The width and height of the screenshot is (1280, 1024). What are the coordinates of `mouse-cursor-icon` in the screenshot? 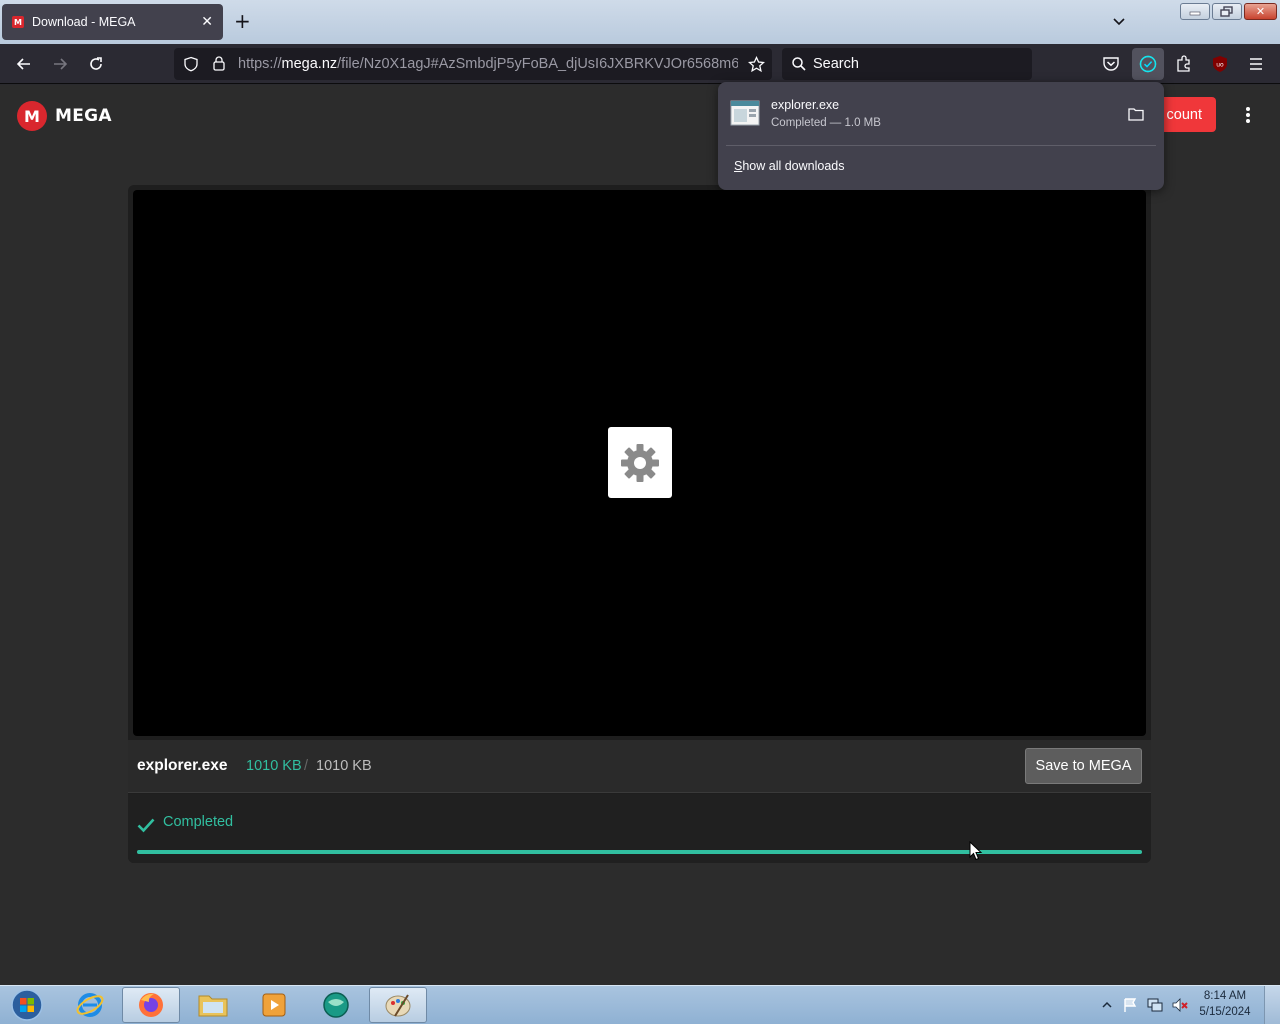 It's located at (976, 851).